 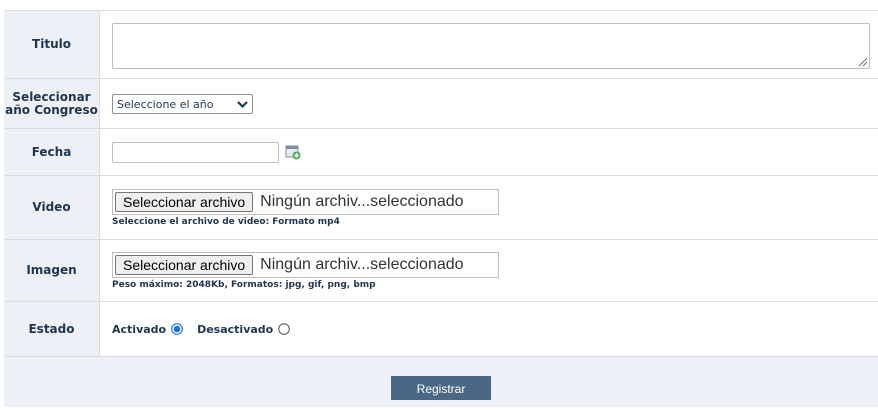 What do you see at coordinates (52, 103) in the screenshot?
I see `congreso-label: Seleccionar año Congreso` at bounding box center [52, 103].